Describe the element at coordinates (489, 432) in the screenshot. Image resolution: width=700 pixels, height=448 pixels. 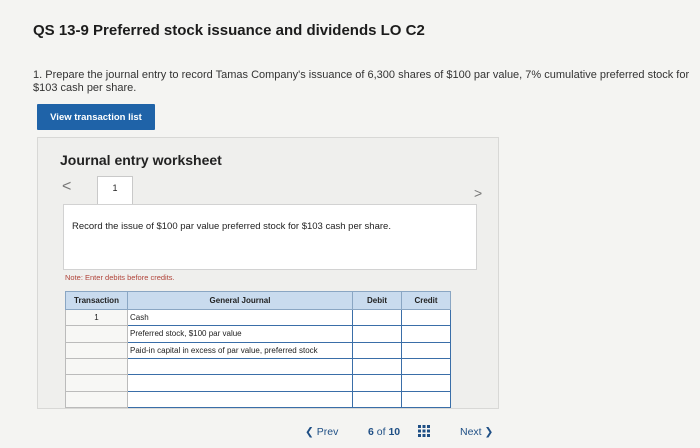
I see `chevron-right-icon: ❯` at that location.